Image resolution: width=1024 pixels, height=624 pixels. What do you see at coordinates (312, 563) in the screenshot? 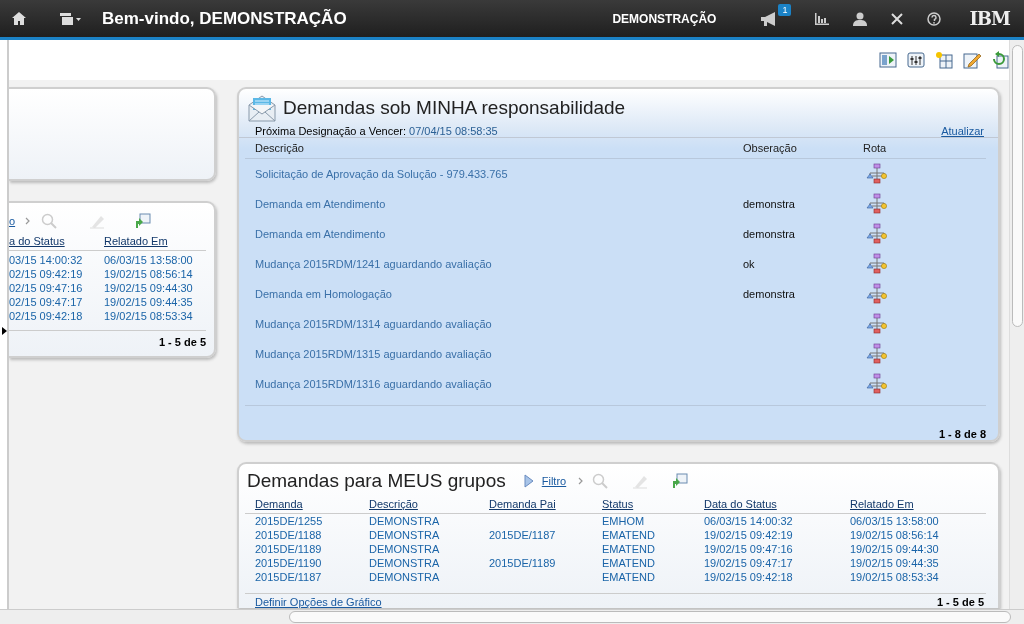
I see `table-cell: 2015DE/1190` at bounding box center [312, 563].